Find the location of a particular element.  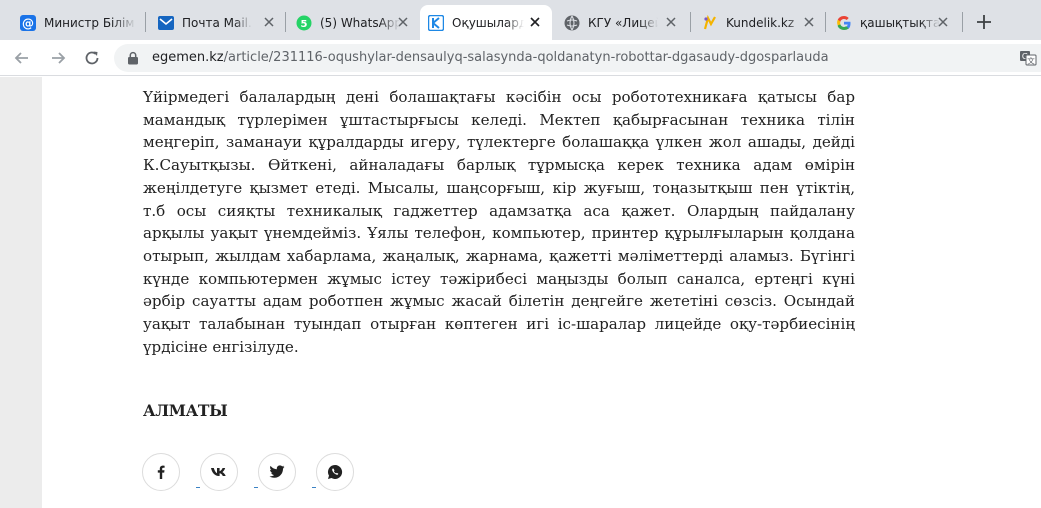

tab-title: Оқушылардың is located at coordinates (488, 22).